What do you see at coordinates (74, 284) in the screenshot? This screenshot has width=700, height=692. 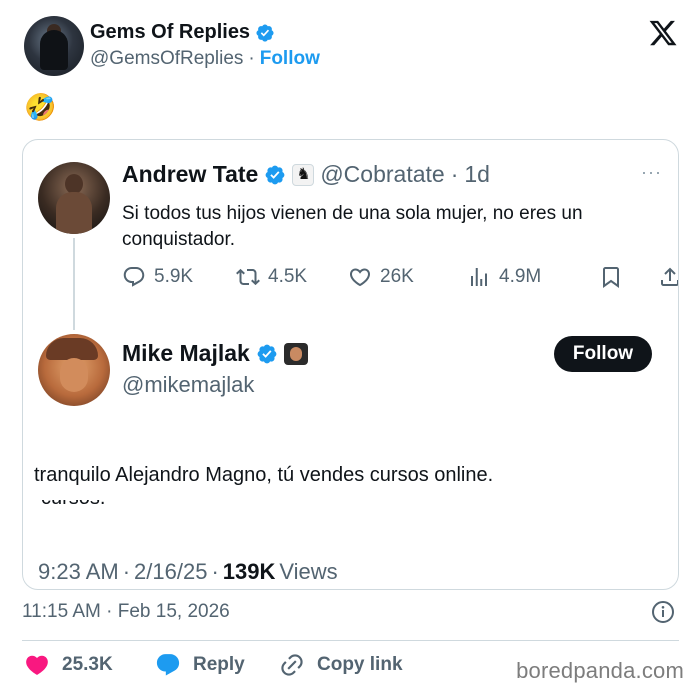 I see `thread-connector-line` at bounding box center [74, 284].